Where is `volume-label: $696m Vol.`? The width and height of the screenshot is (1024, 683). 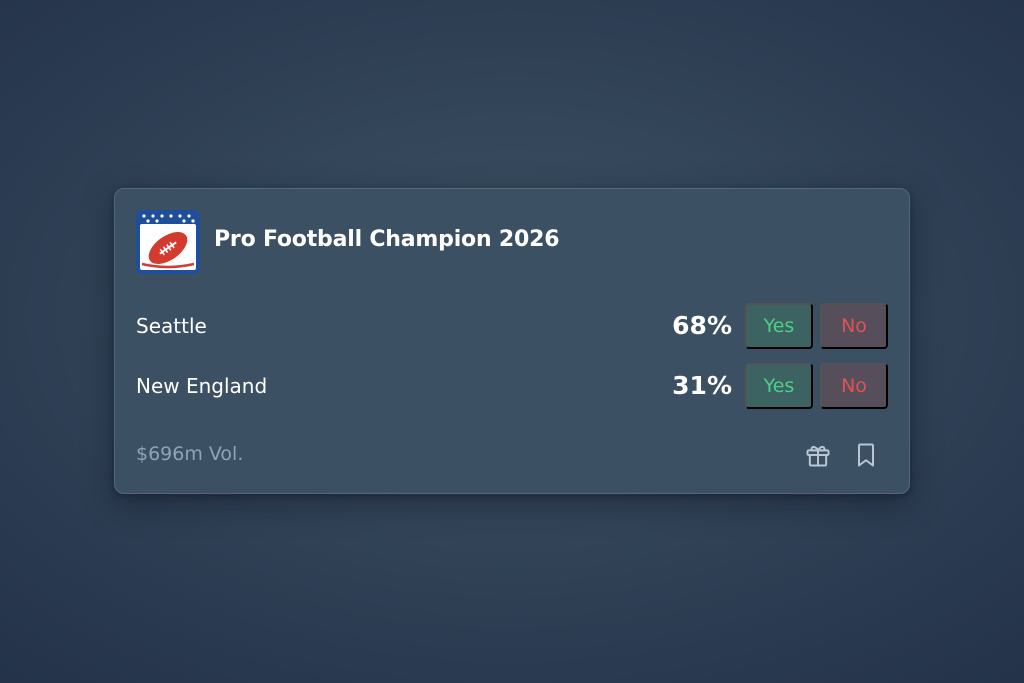
volume-label: $696m Vol. is located at coordinates (190, 454).